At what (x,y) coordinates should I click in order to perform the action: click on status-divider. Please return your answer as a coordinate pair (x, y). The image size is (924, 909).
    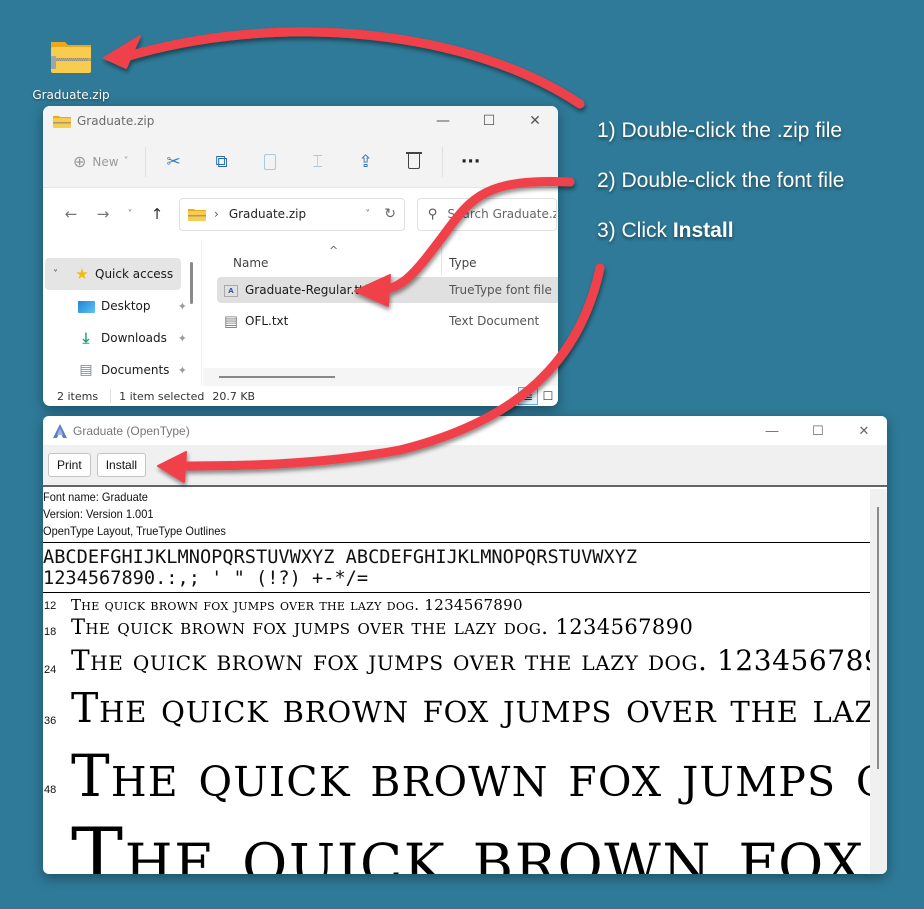
    Looking at the image, I should click on (111, 396).